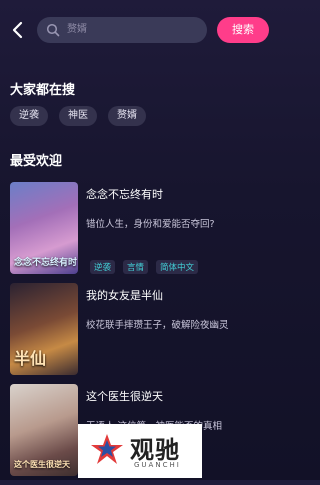 Image resolution: width=320 pixels, height=485 pixels. What do you see at coordinates (53, 30) in the screenshot?
I see `search-icon` at bounding box center [53, 30].